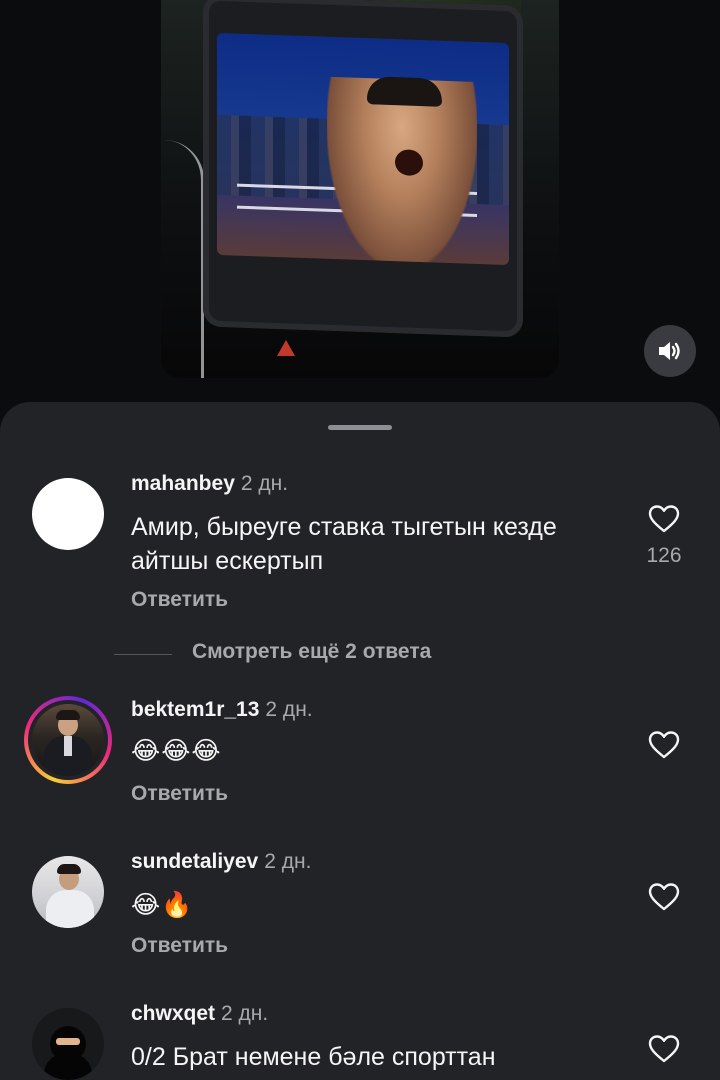 The height and width of the screenshot is (1080, 720). Describe the element at coordinates (194, 861) in the screenshot. I see `comment-username: sundetaliyev` at that location.